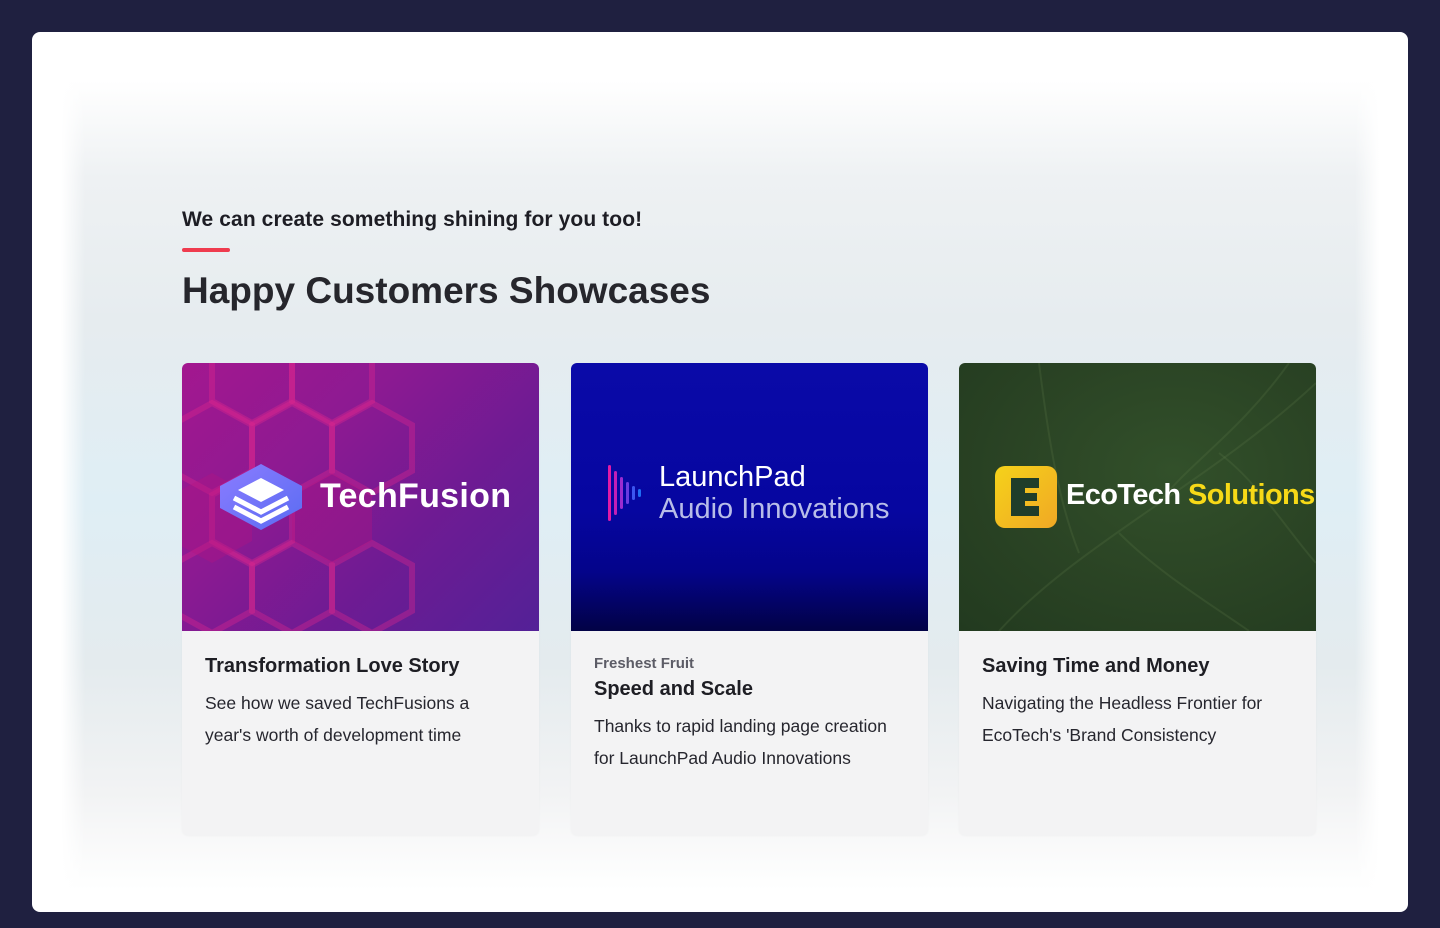  Describe the element at coordinates (206, 250) in the screenshot. I see `eyebrow-accent-line` at that location.